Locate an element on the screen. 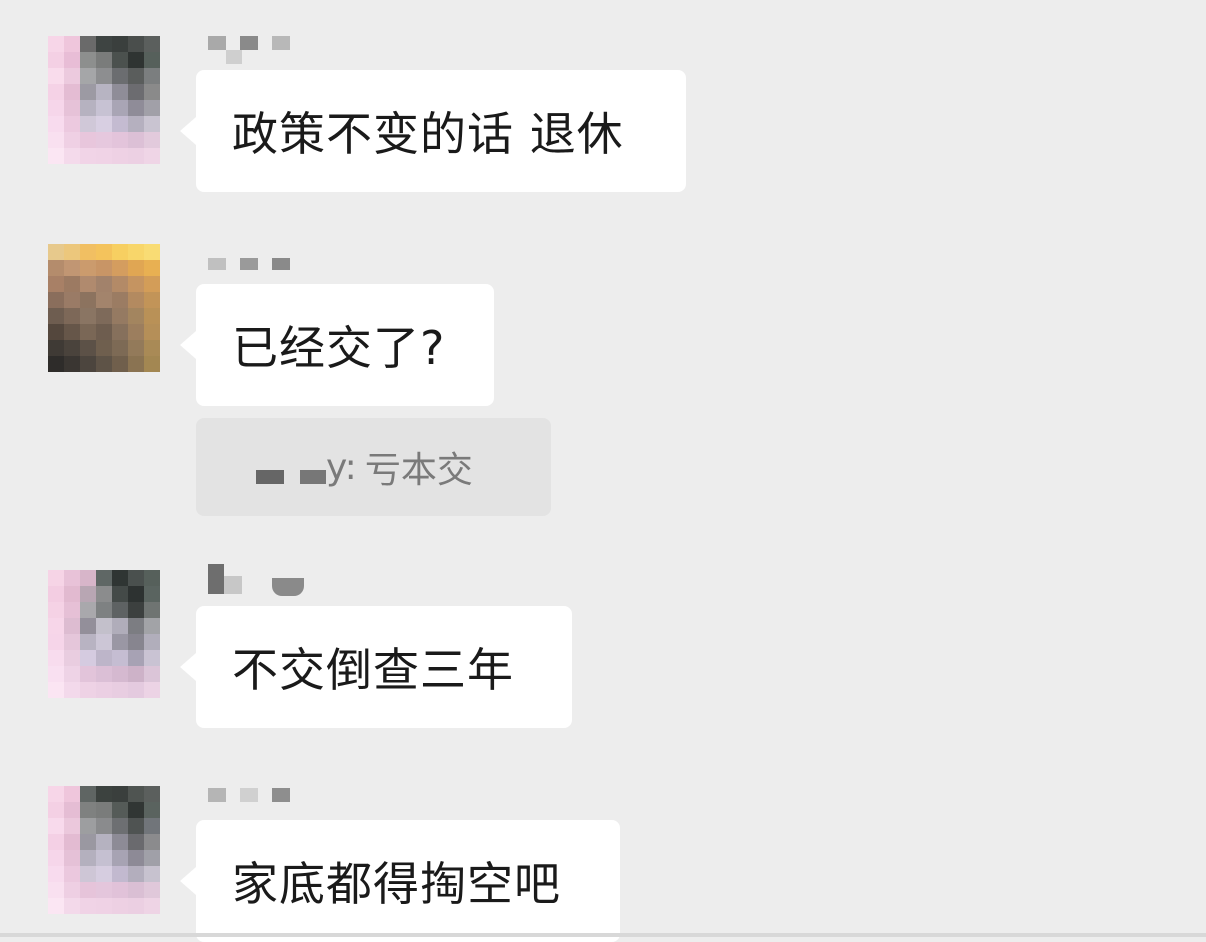 Image resolution: width=1206 pixels, height=942 pixels. message-bubble: 政策不变的话 退休 is located at coordinates (433, 131).